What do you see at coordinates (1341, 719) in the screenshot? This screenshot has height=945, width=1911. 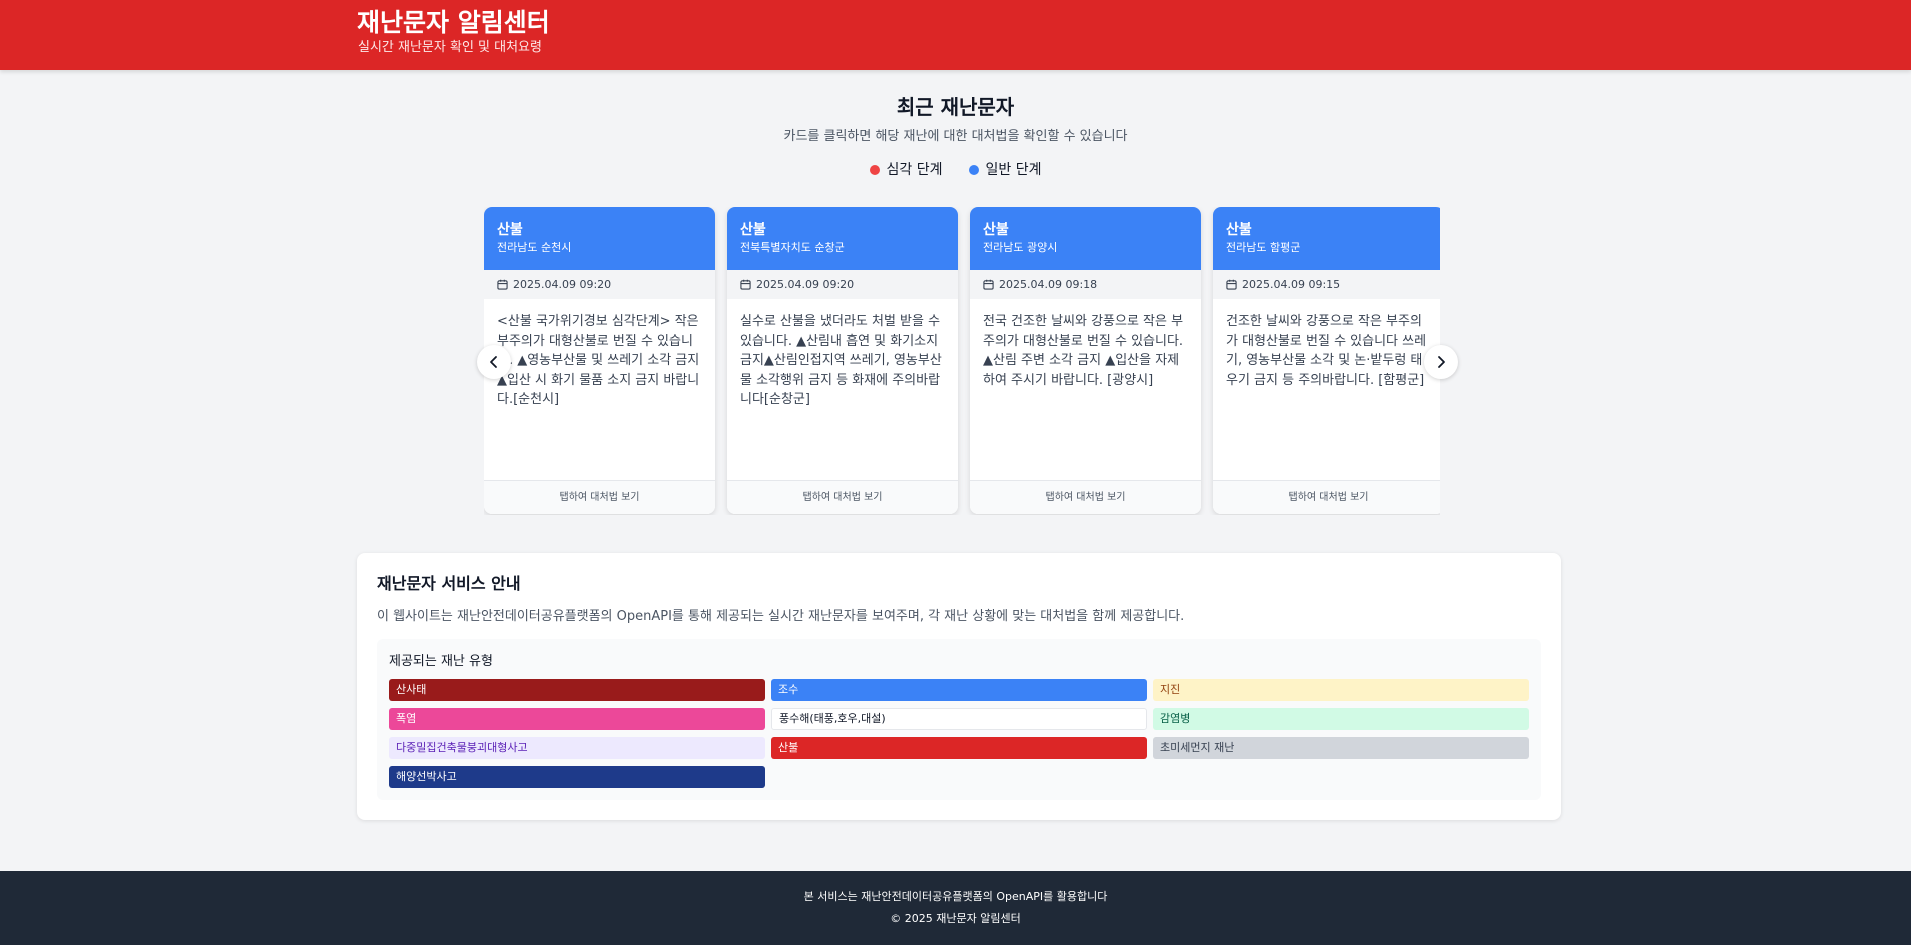 I see `disaster-type-tag: 감염병` at bounding box center [1341, 719].